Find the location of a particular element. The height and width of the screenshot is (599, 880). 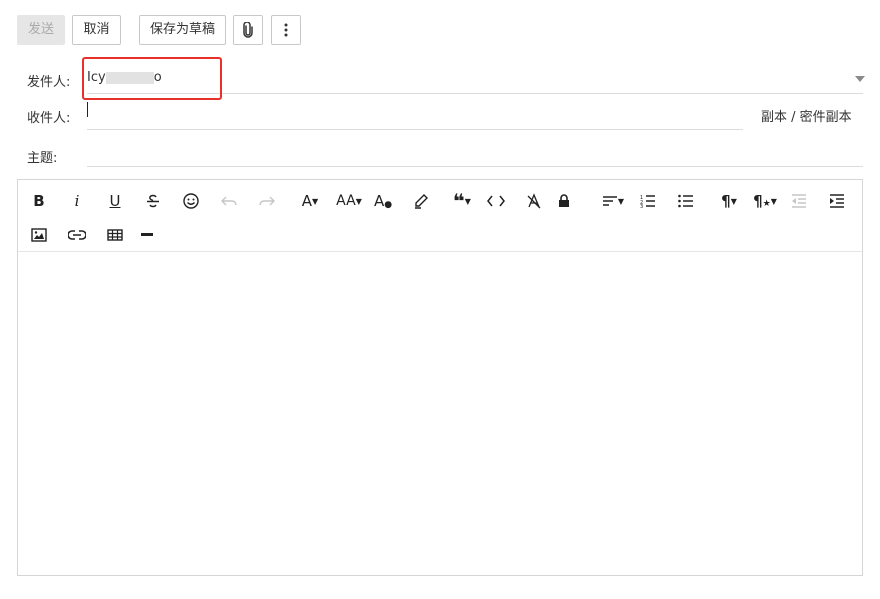

indent-button is located at coordinates (837, 201).